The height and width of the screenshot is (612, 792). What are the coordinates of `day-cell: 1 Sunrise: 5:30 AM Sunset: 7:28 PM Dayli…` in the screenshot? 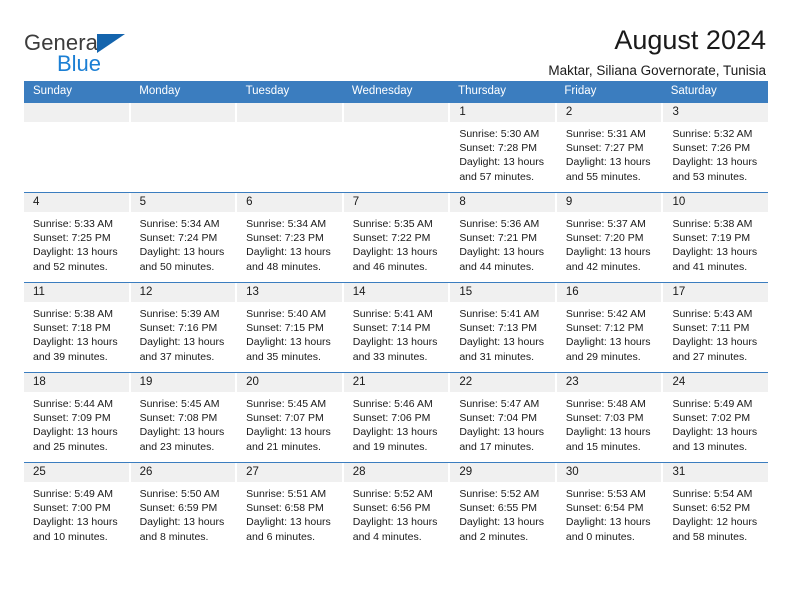 It's located at (503, 147).